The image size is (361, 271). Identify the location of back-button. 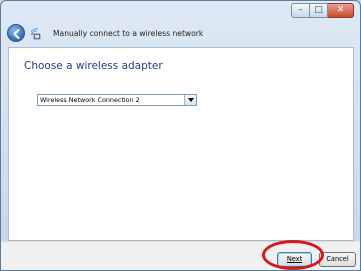
(16, 33).